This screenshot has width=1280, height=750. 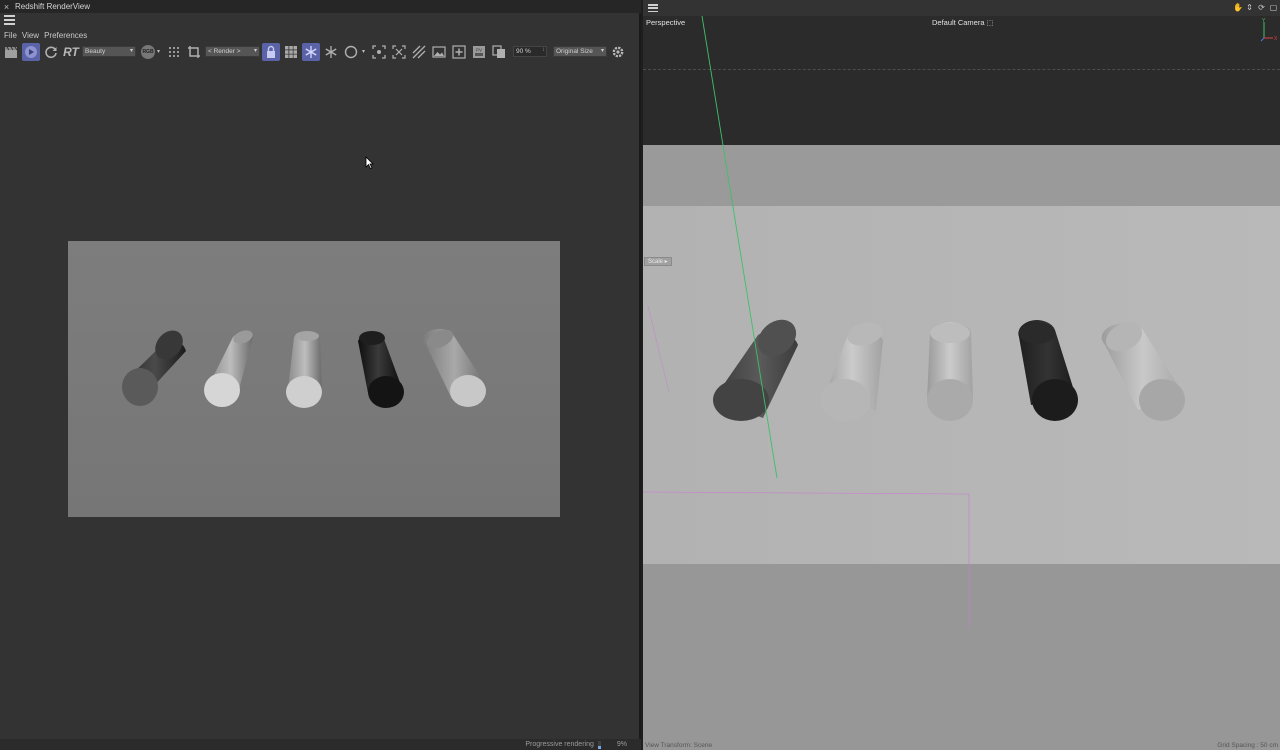 What do you see at coordinates (618, 52) in the screenshot?
I see `settings-gear-icon` at bounding box center [618, 52].